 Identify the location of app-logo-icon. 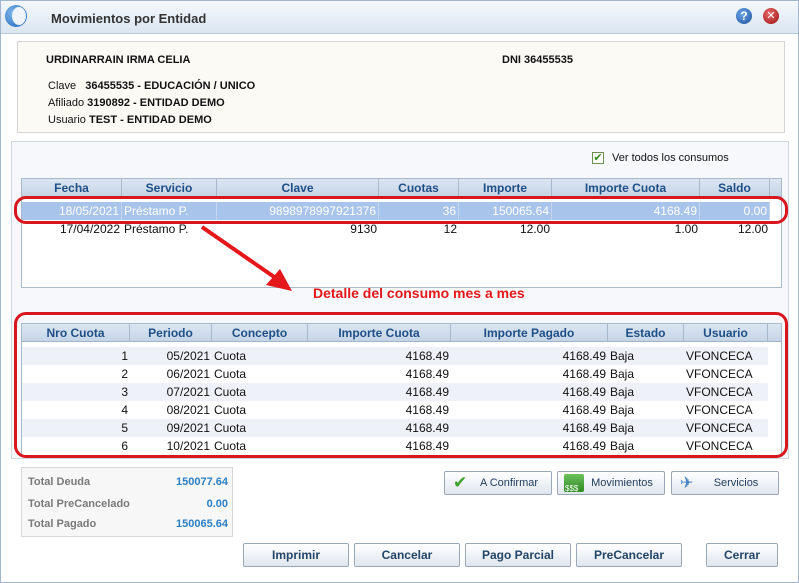
(16, 16).